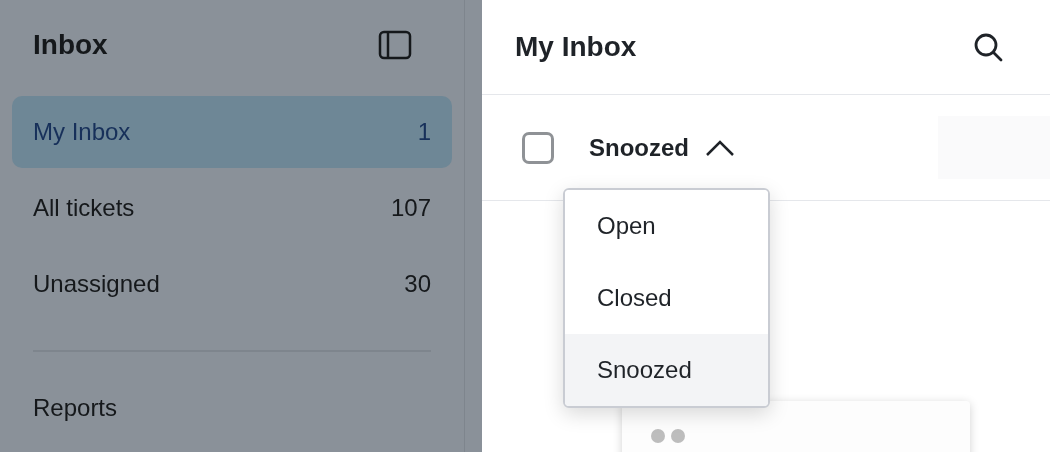  I want to click on search-icon, so click(988, 47).